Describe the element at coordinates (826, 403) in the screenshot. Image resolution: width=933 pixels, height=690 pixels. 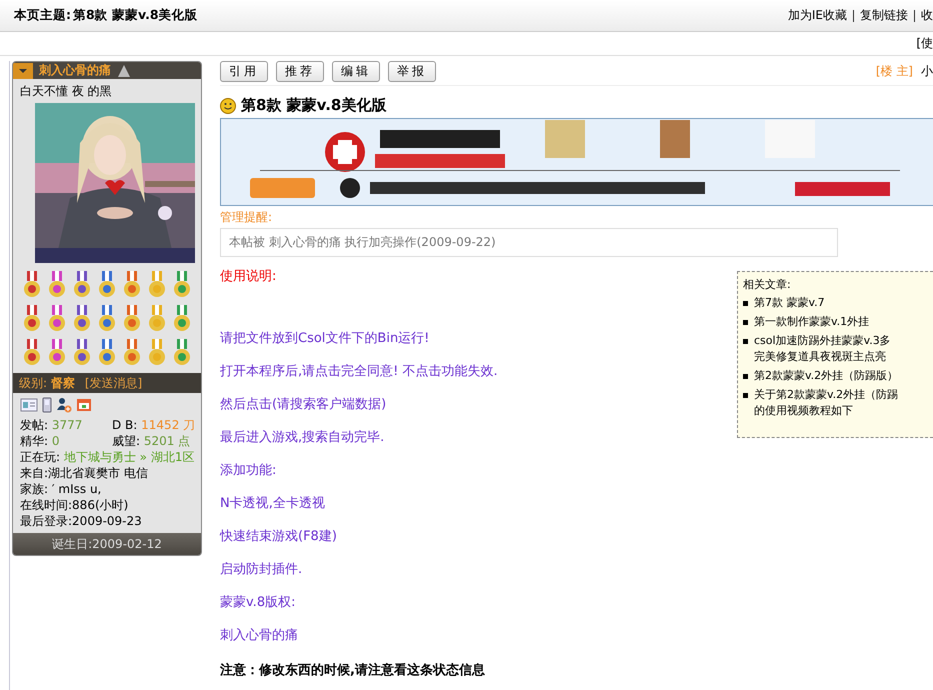
I see `related-link: 关于第2款蒙蒙v.2外挂（防踢 的使用视频教程如下` at that location.